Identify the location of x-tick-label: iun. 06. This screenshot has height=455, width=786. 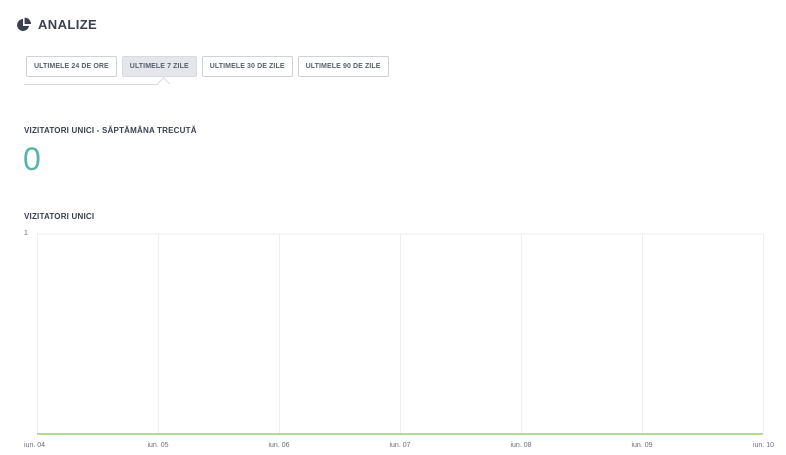
(278, 445).